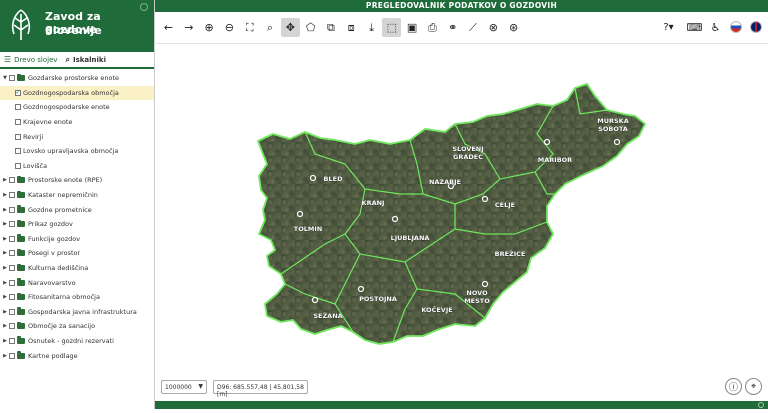 Image resolution: width=768 pixels, height=413 pixels. What do you see at coordinates (761, 405) in the screenshot?
I see `footer-toggle-button` at bounding box center [761, 405].